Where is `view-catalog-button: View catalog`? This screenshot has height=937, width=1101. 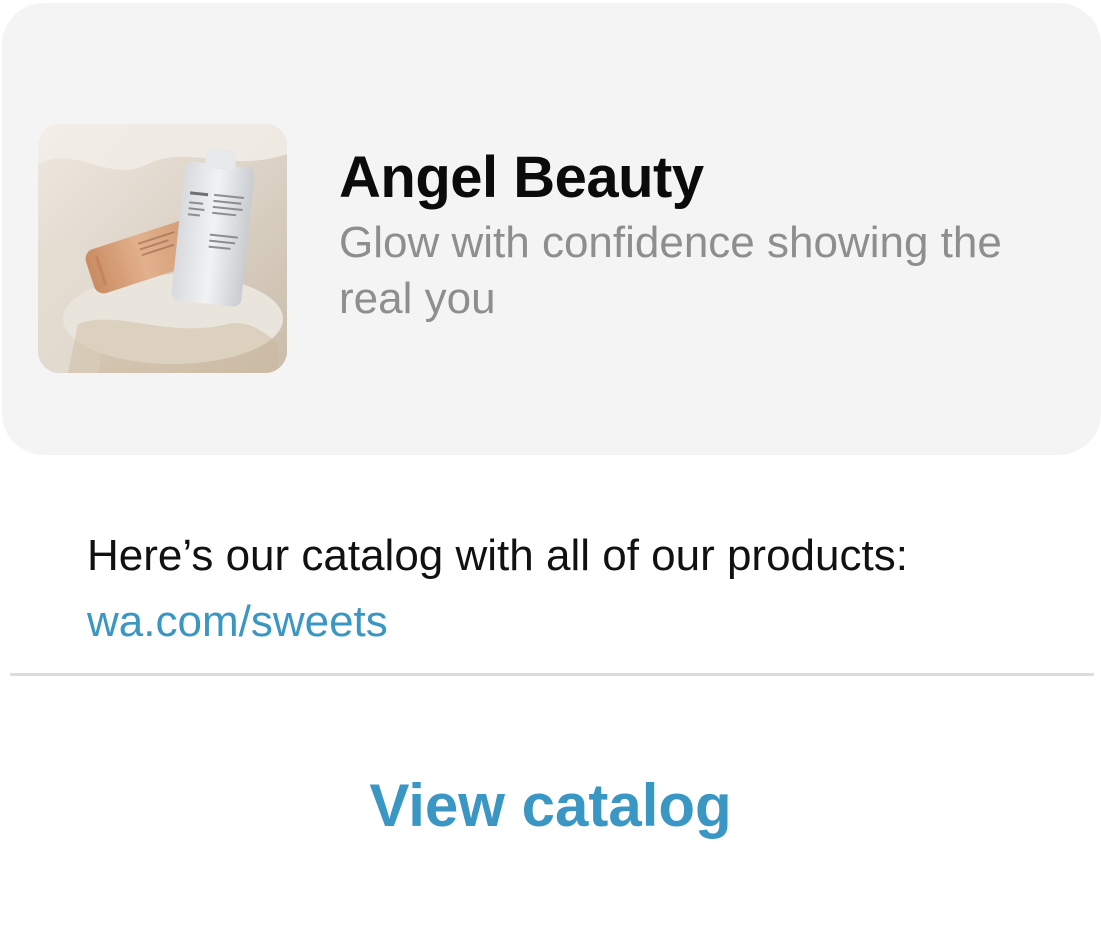
view-catalog-button: View catalog is located at coordinates (550, 806).